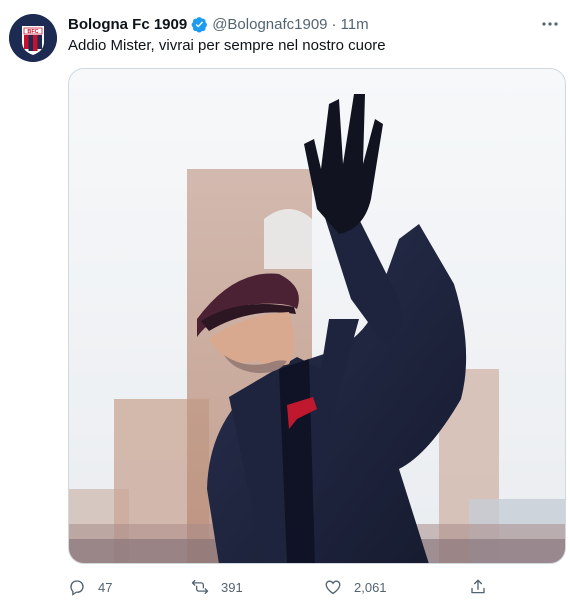 Image resolution: width=570 pixels, height=600 pixels. Describe the element at coordinates (217, 587) in the screenshot. I see `retweet-button: 391` at that location.